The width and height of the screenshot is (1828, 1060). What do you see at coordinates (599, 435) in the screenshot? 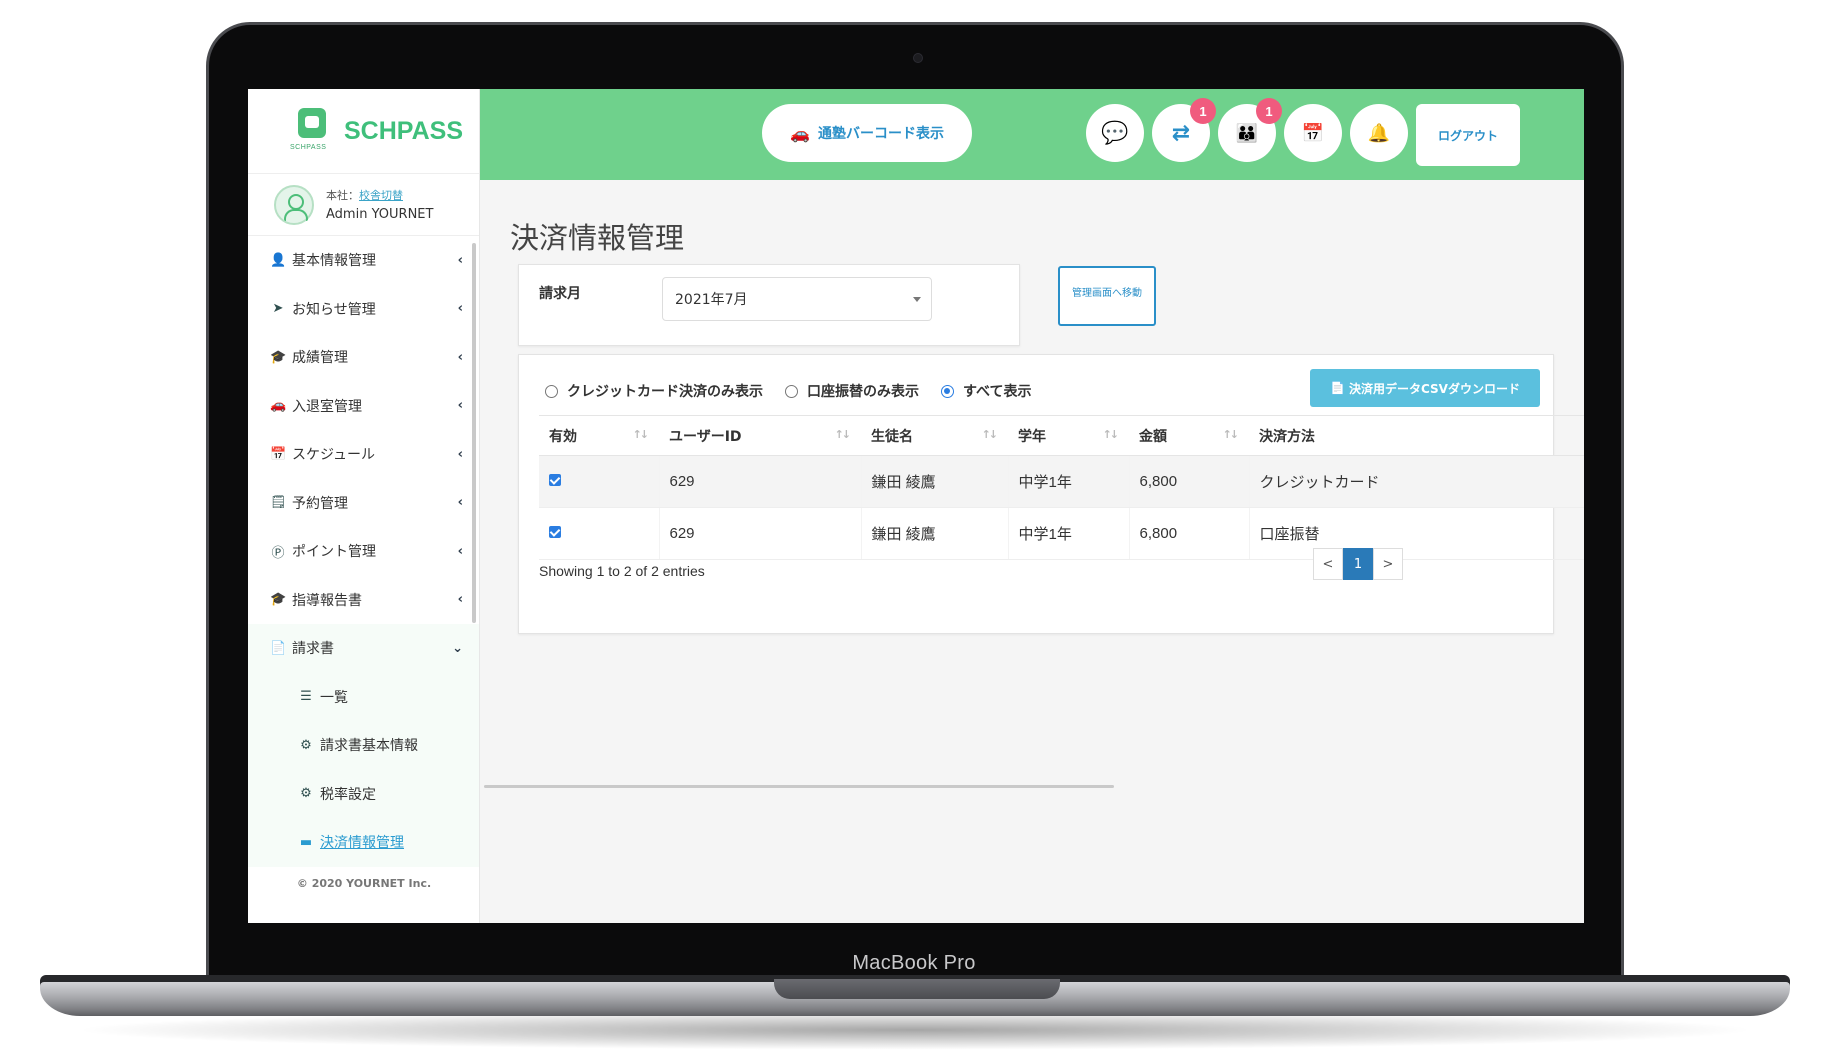
I see `column-header-active: 有効 ↑↓` at bounding box center [599, 435].